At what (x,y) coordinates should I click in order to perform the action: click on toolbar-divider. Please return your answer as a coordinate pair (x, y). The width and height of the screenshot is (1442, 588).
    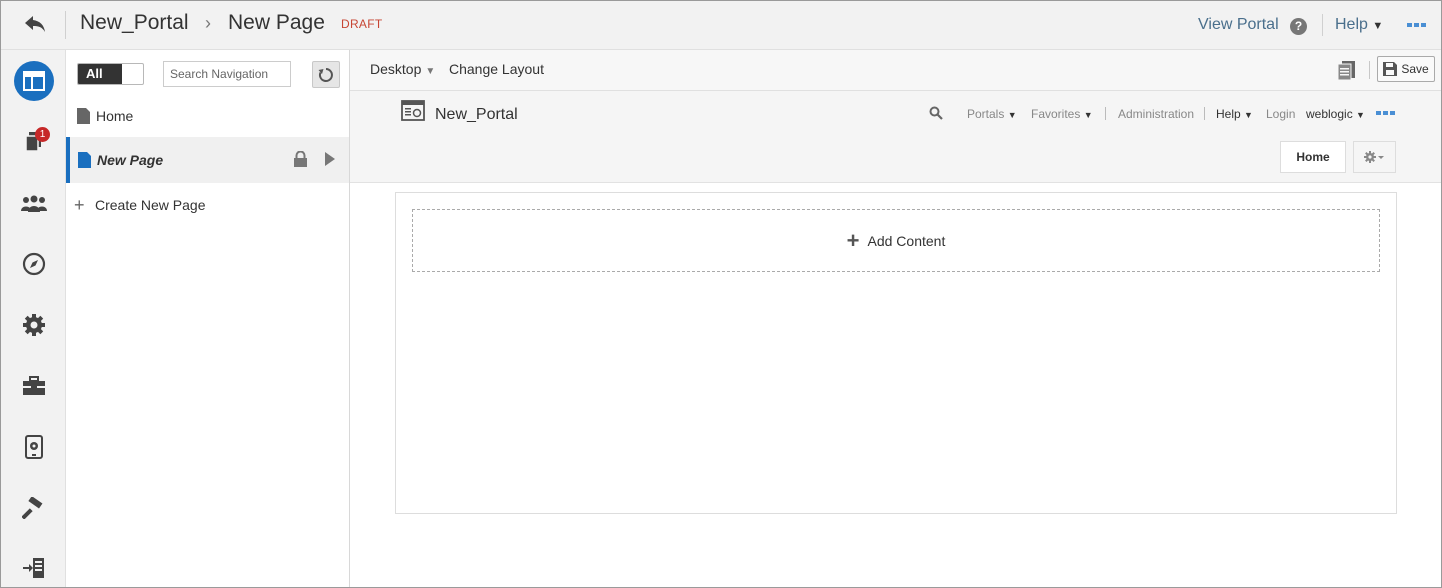
    Looking at the image, I should click on (1369, 70).